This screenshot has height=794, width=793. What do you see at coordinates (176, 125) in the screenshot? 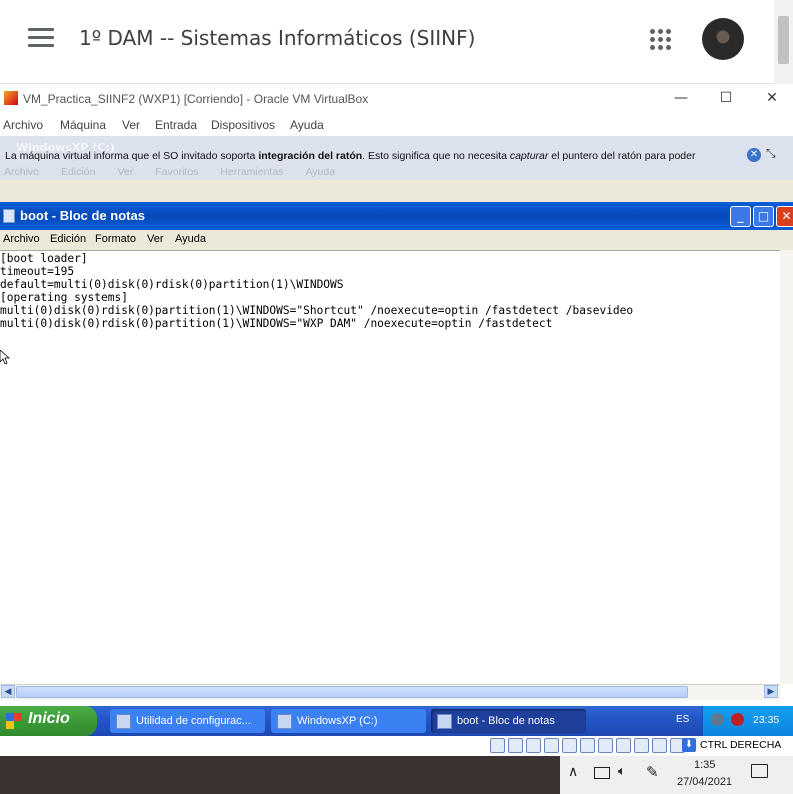
I see `vbox-menu-entrada: Entrada` at bounding box center [176, 125].